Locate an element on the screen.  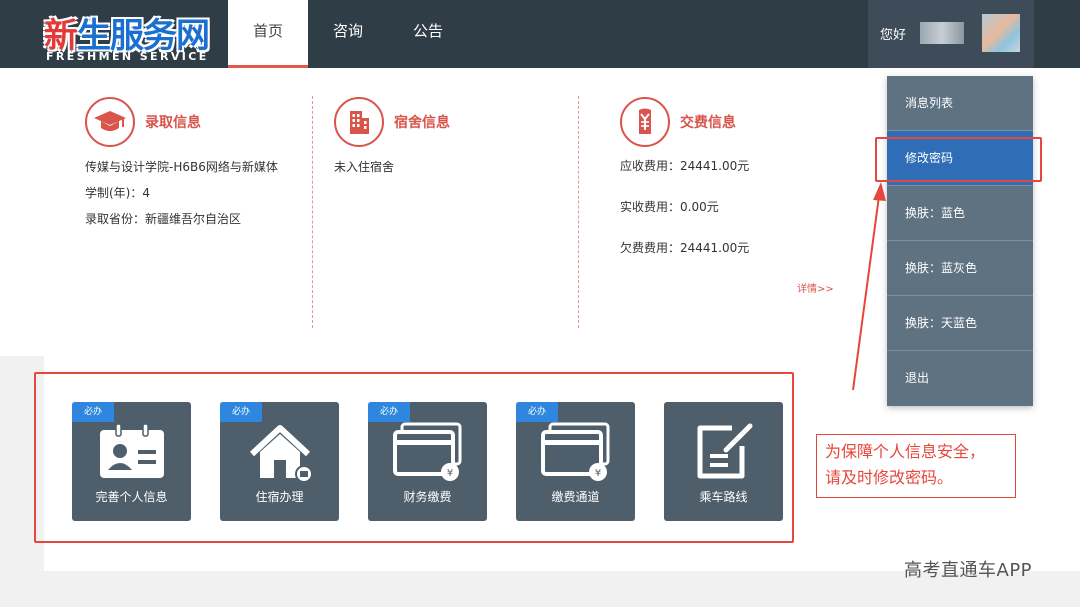
user-menu-trigger: 您好 is located at coordinates (951, 34).